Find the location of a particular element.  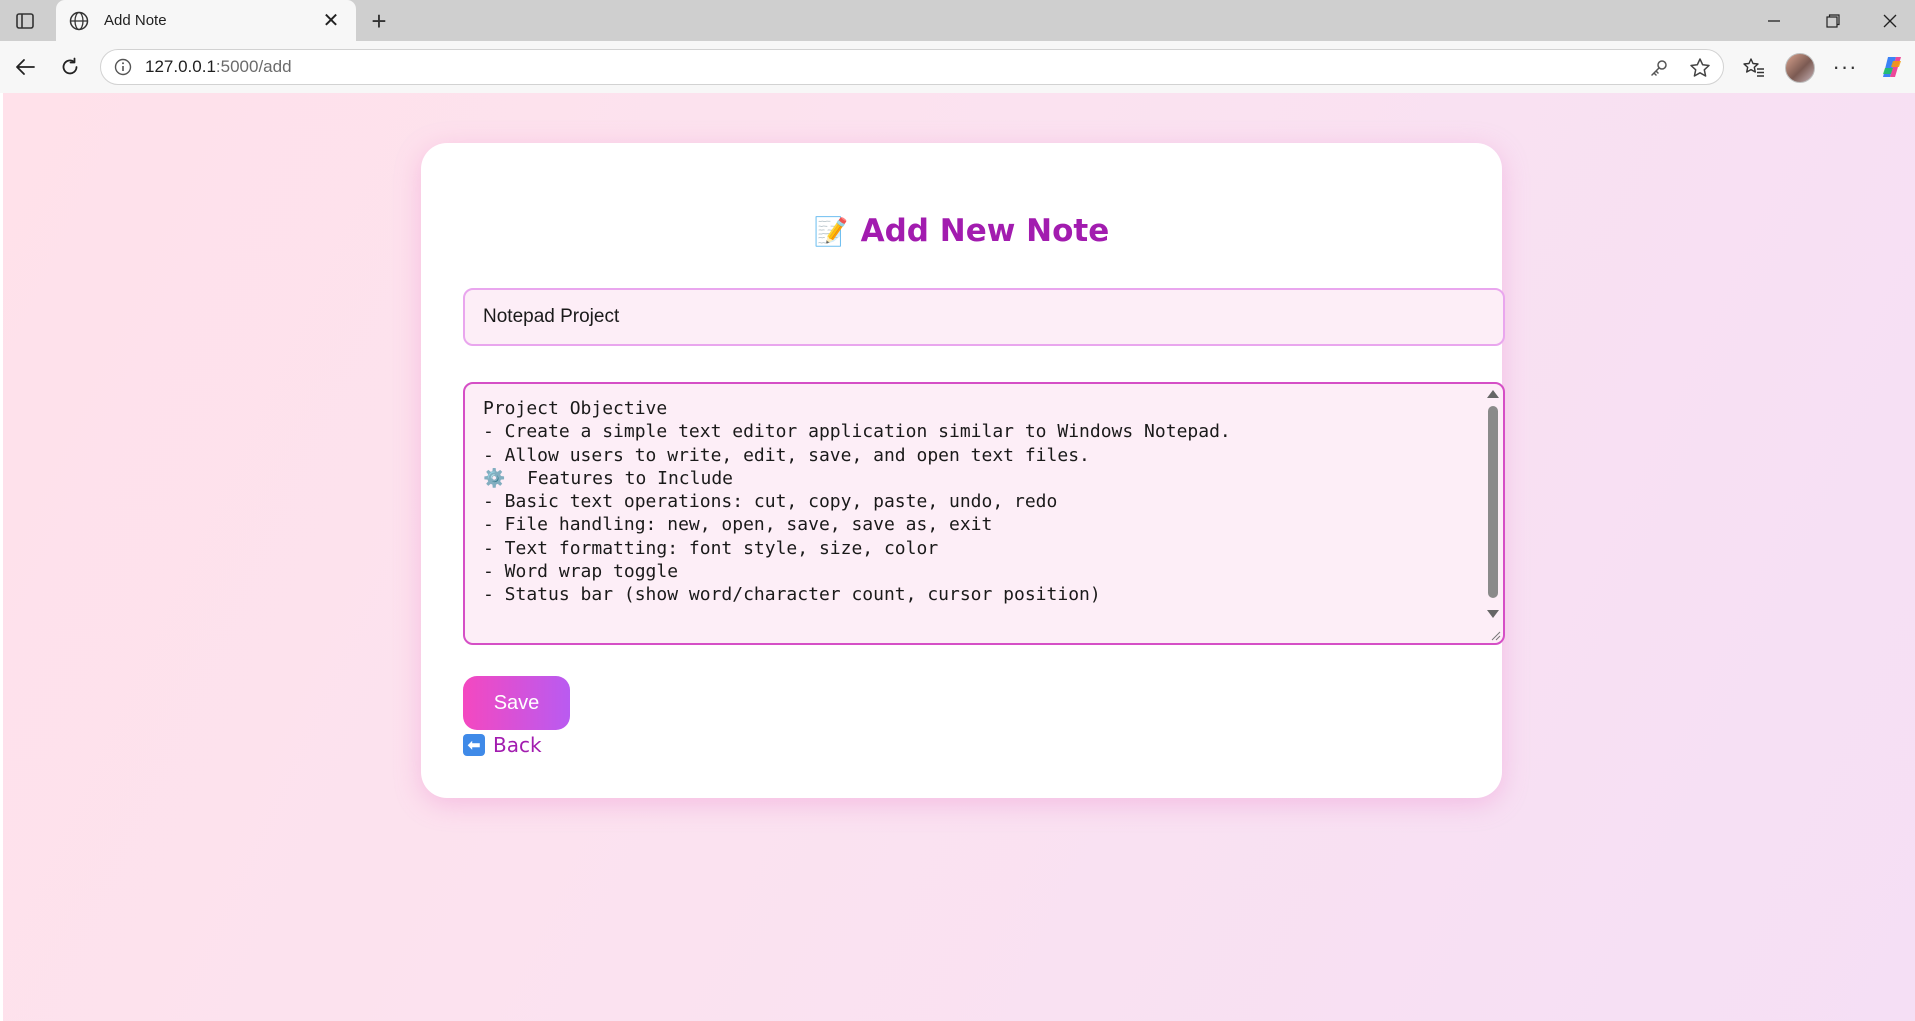

note-title-input is located at coordinates (984, 317).